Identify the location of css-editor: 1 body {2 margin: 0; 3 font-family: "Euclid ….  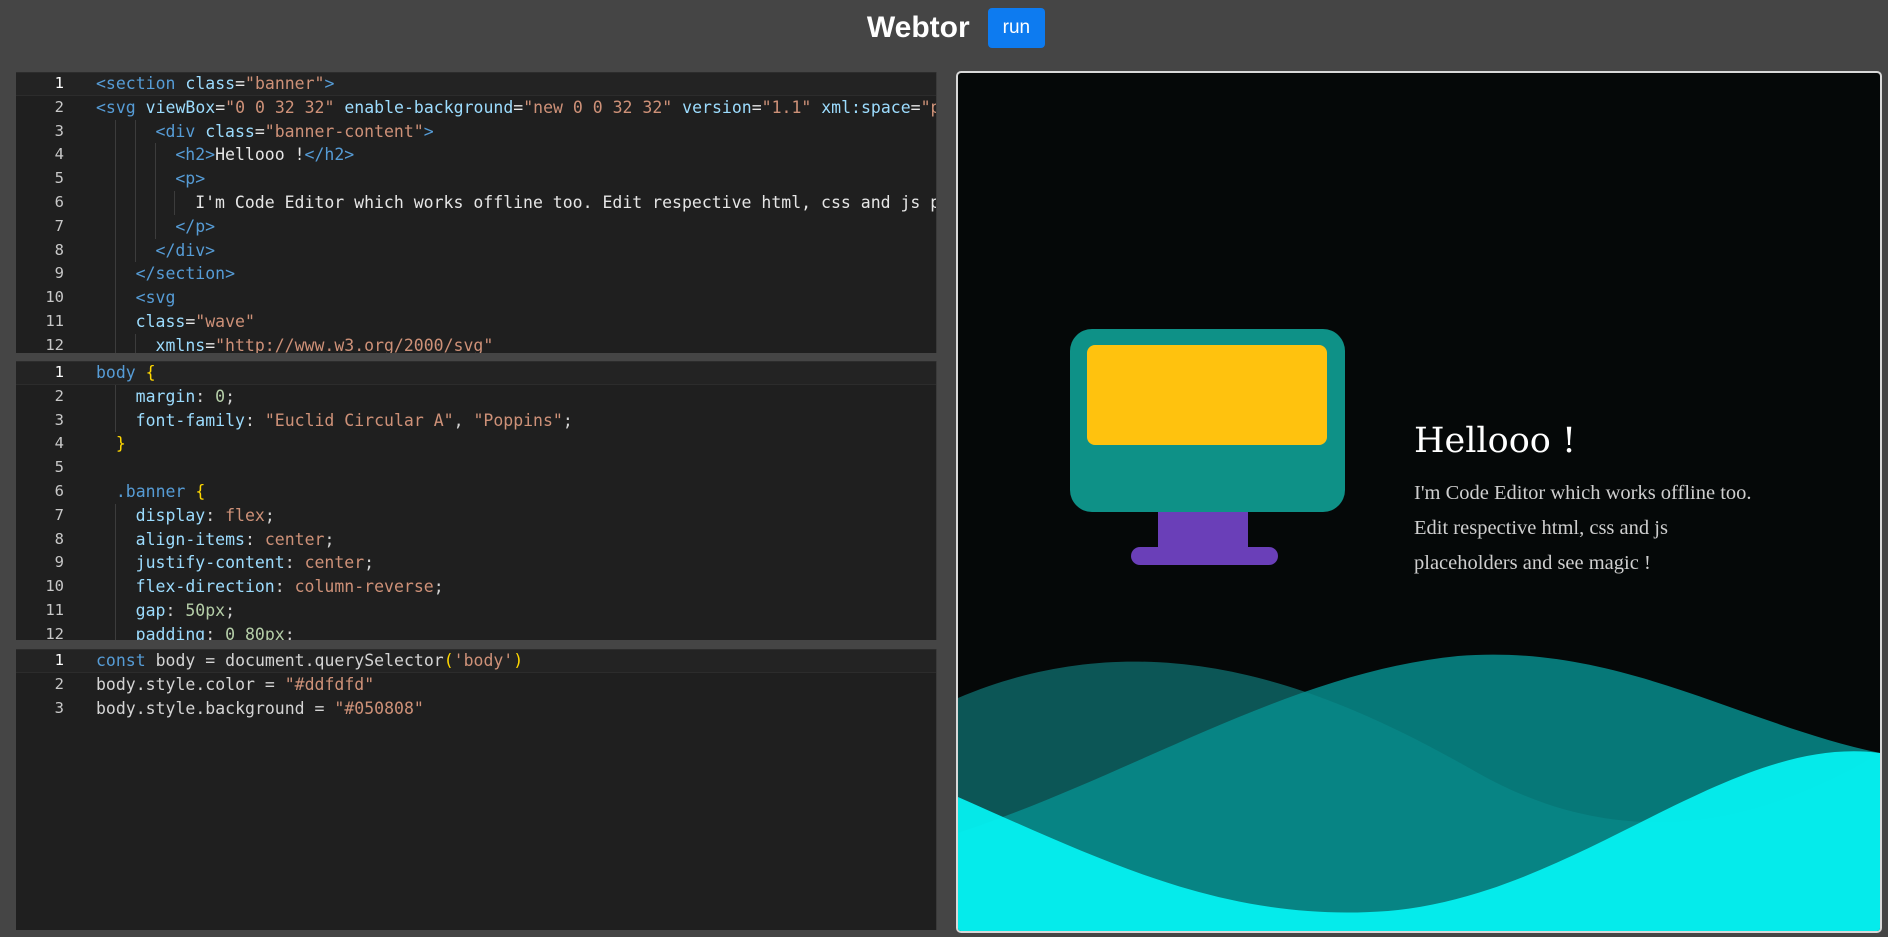
(476, 500).